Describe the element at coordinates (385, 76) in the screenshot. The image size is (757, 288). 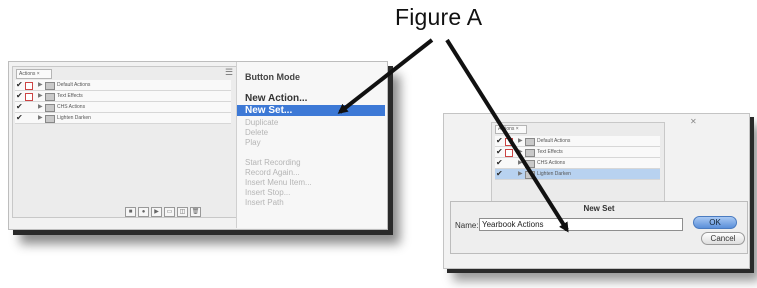
I see `arrow-to-new-set-menu` at that location.